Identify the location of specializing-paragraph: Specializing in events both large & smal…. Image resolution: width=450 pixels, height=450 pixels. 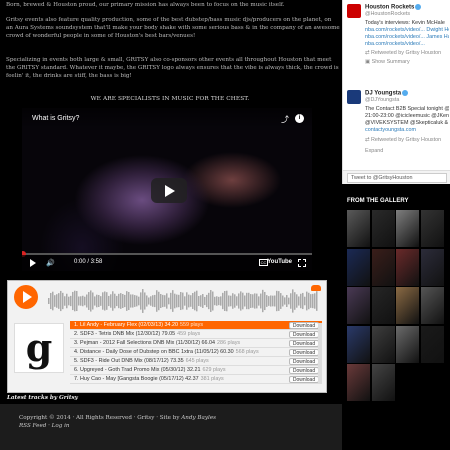
(172, 68).